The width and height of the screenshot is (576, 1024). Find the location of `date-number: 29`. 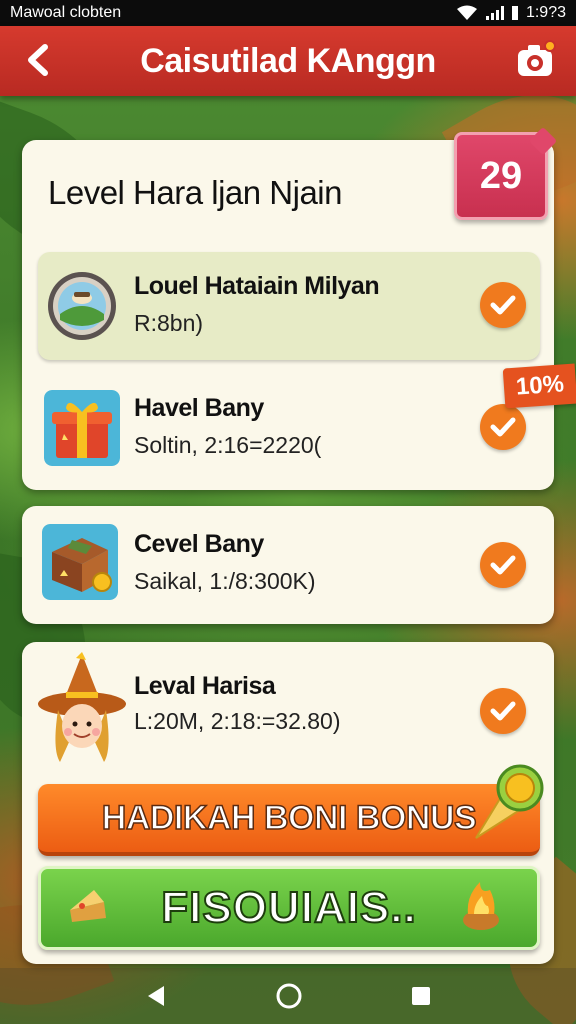

date-number: 29 is located at coordinates (501, 175).